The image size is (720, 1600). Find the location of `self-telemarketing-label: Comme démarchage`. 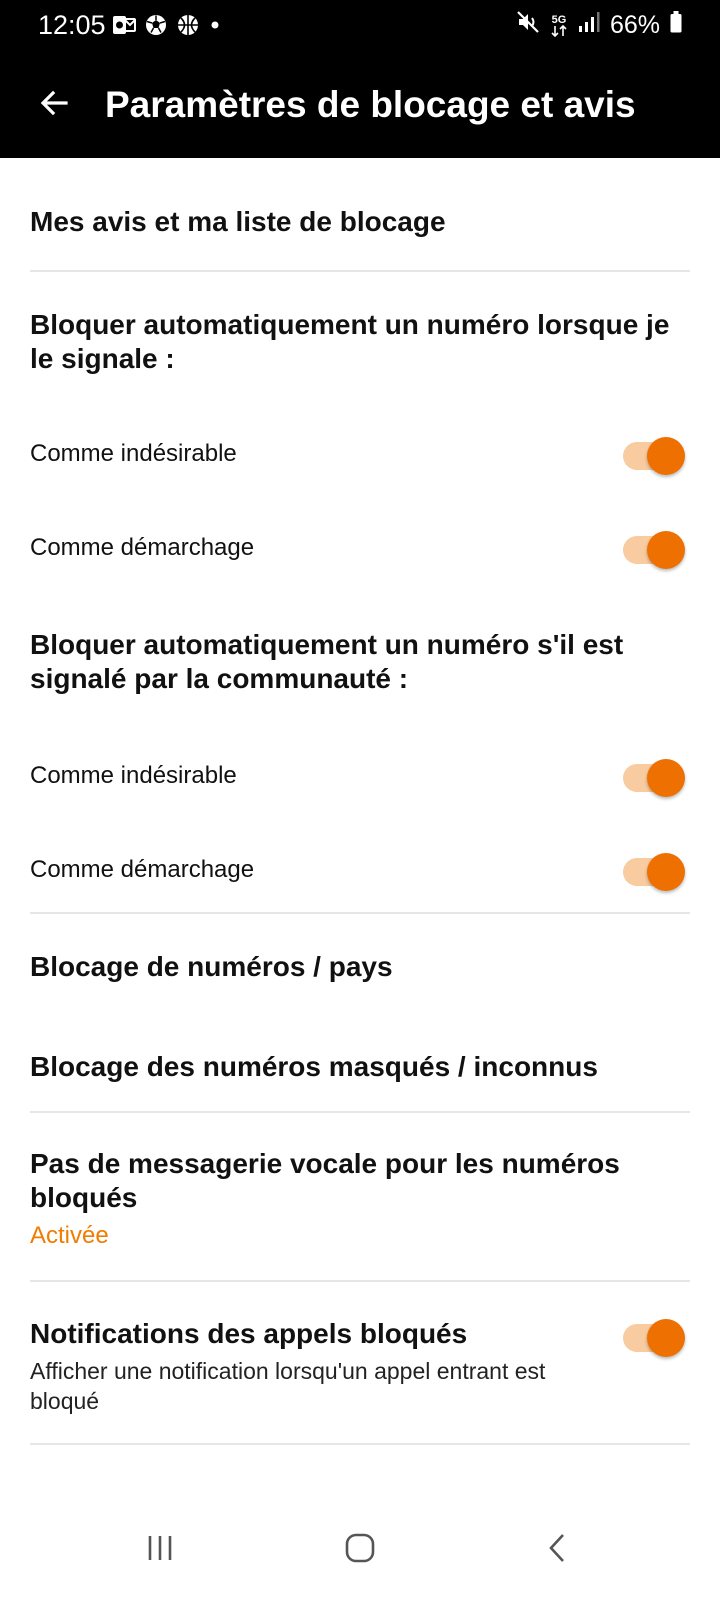

self-telemarketing-label: Comme démarchage is located at coordinates (142, 547).